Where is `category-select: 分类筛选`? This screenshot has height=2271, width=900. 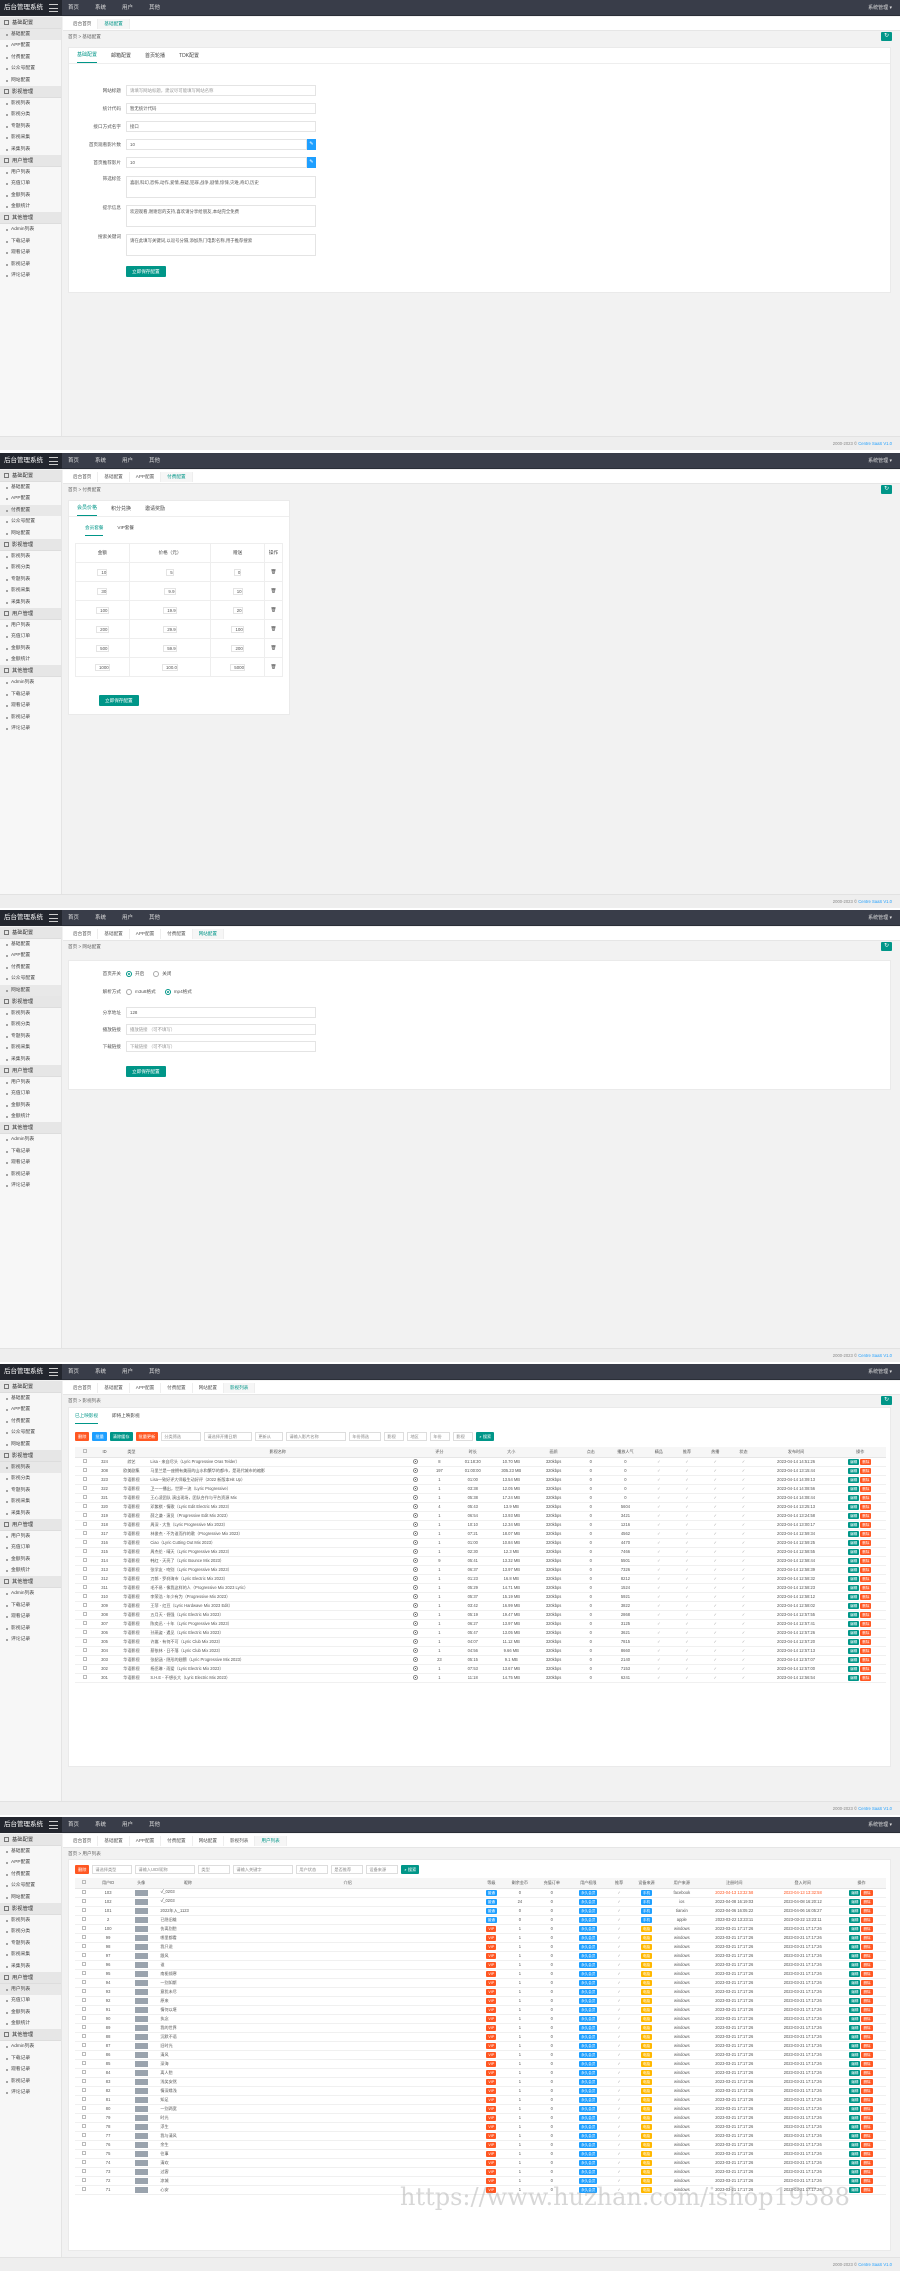 category-select: 分类筛选 is located at coordinates (181, 1436).